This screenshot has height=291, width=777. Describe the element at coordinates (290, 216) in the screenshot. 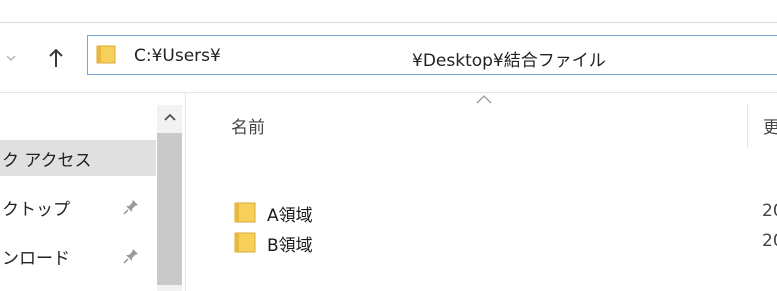

I see `file-name: A領域` at that location.